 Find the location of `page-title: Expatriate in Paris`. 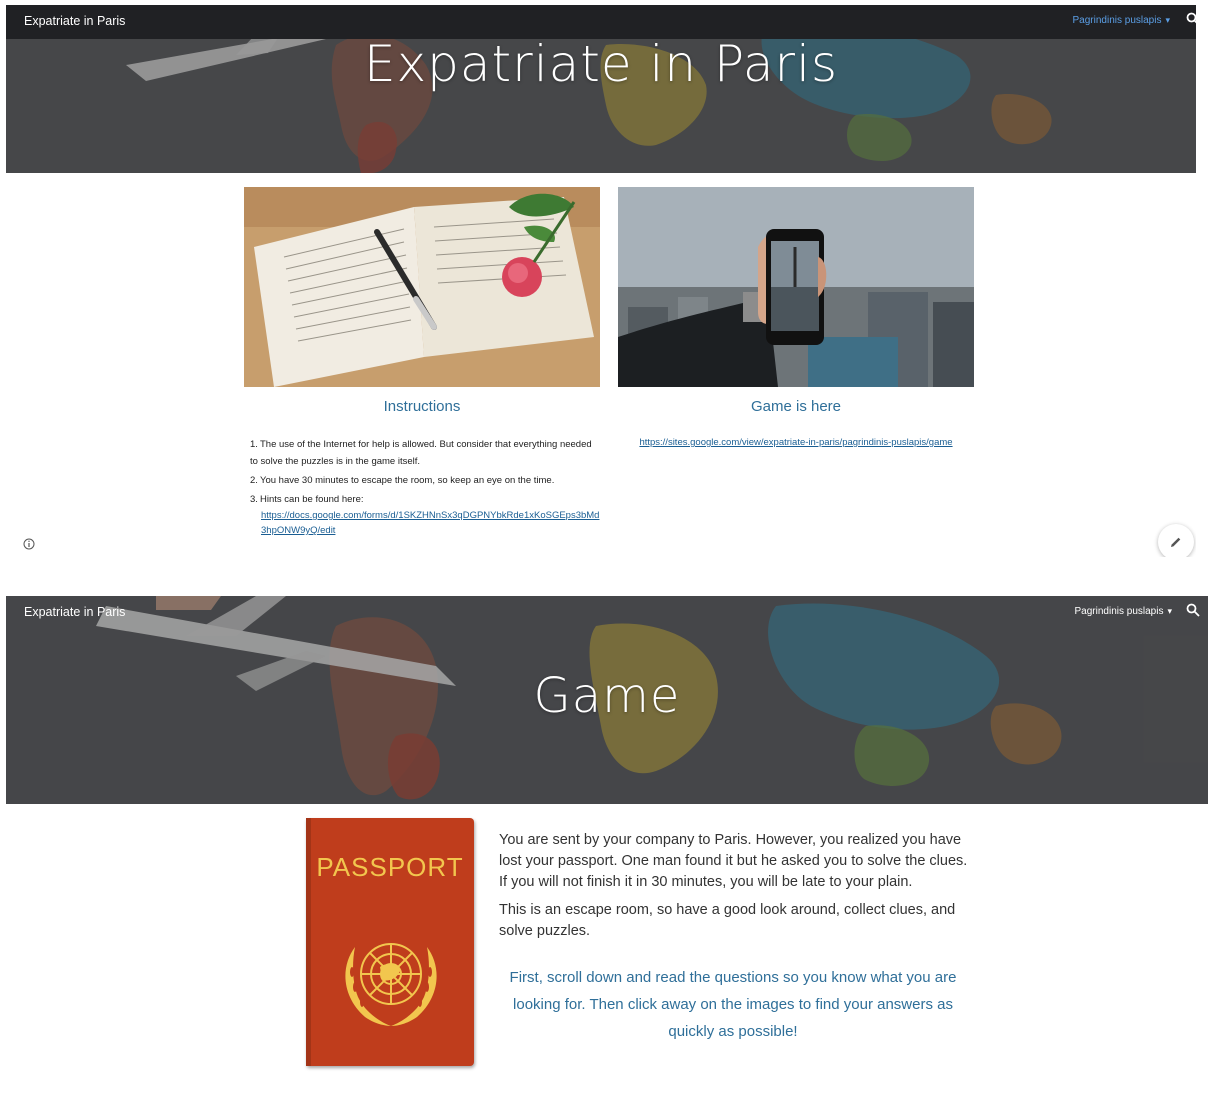

page-title: Expatriate in Paris is located at coordinates (601, 64).